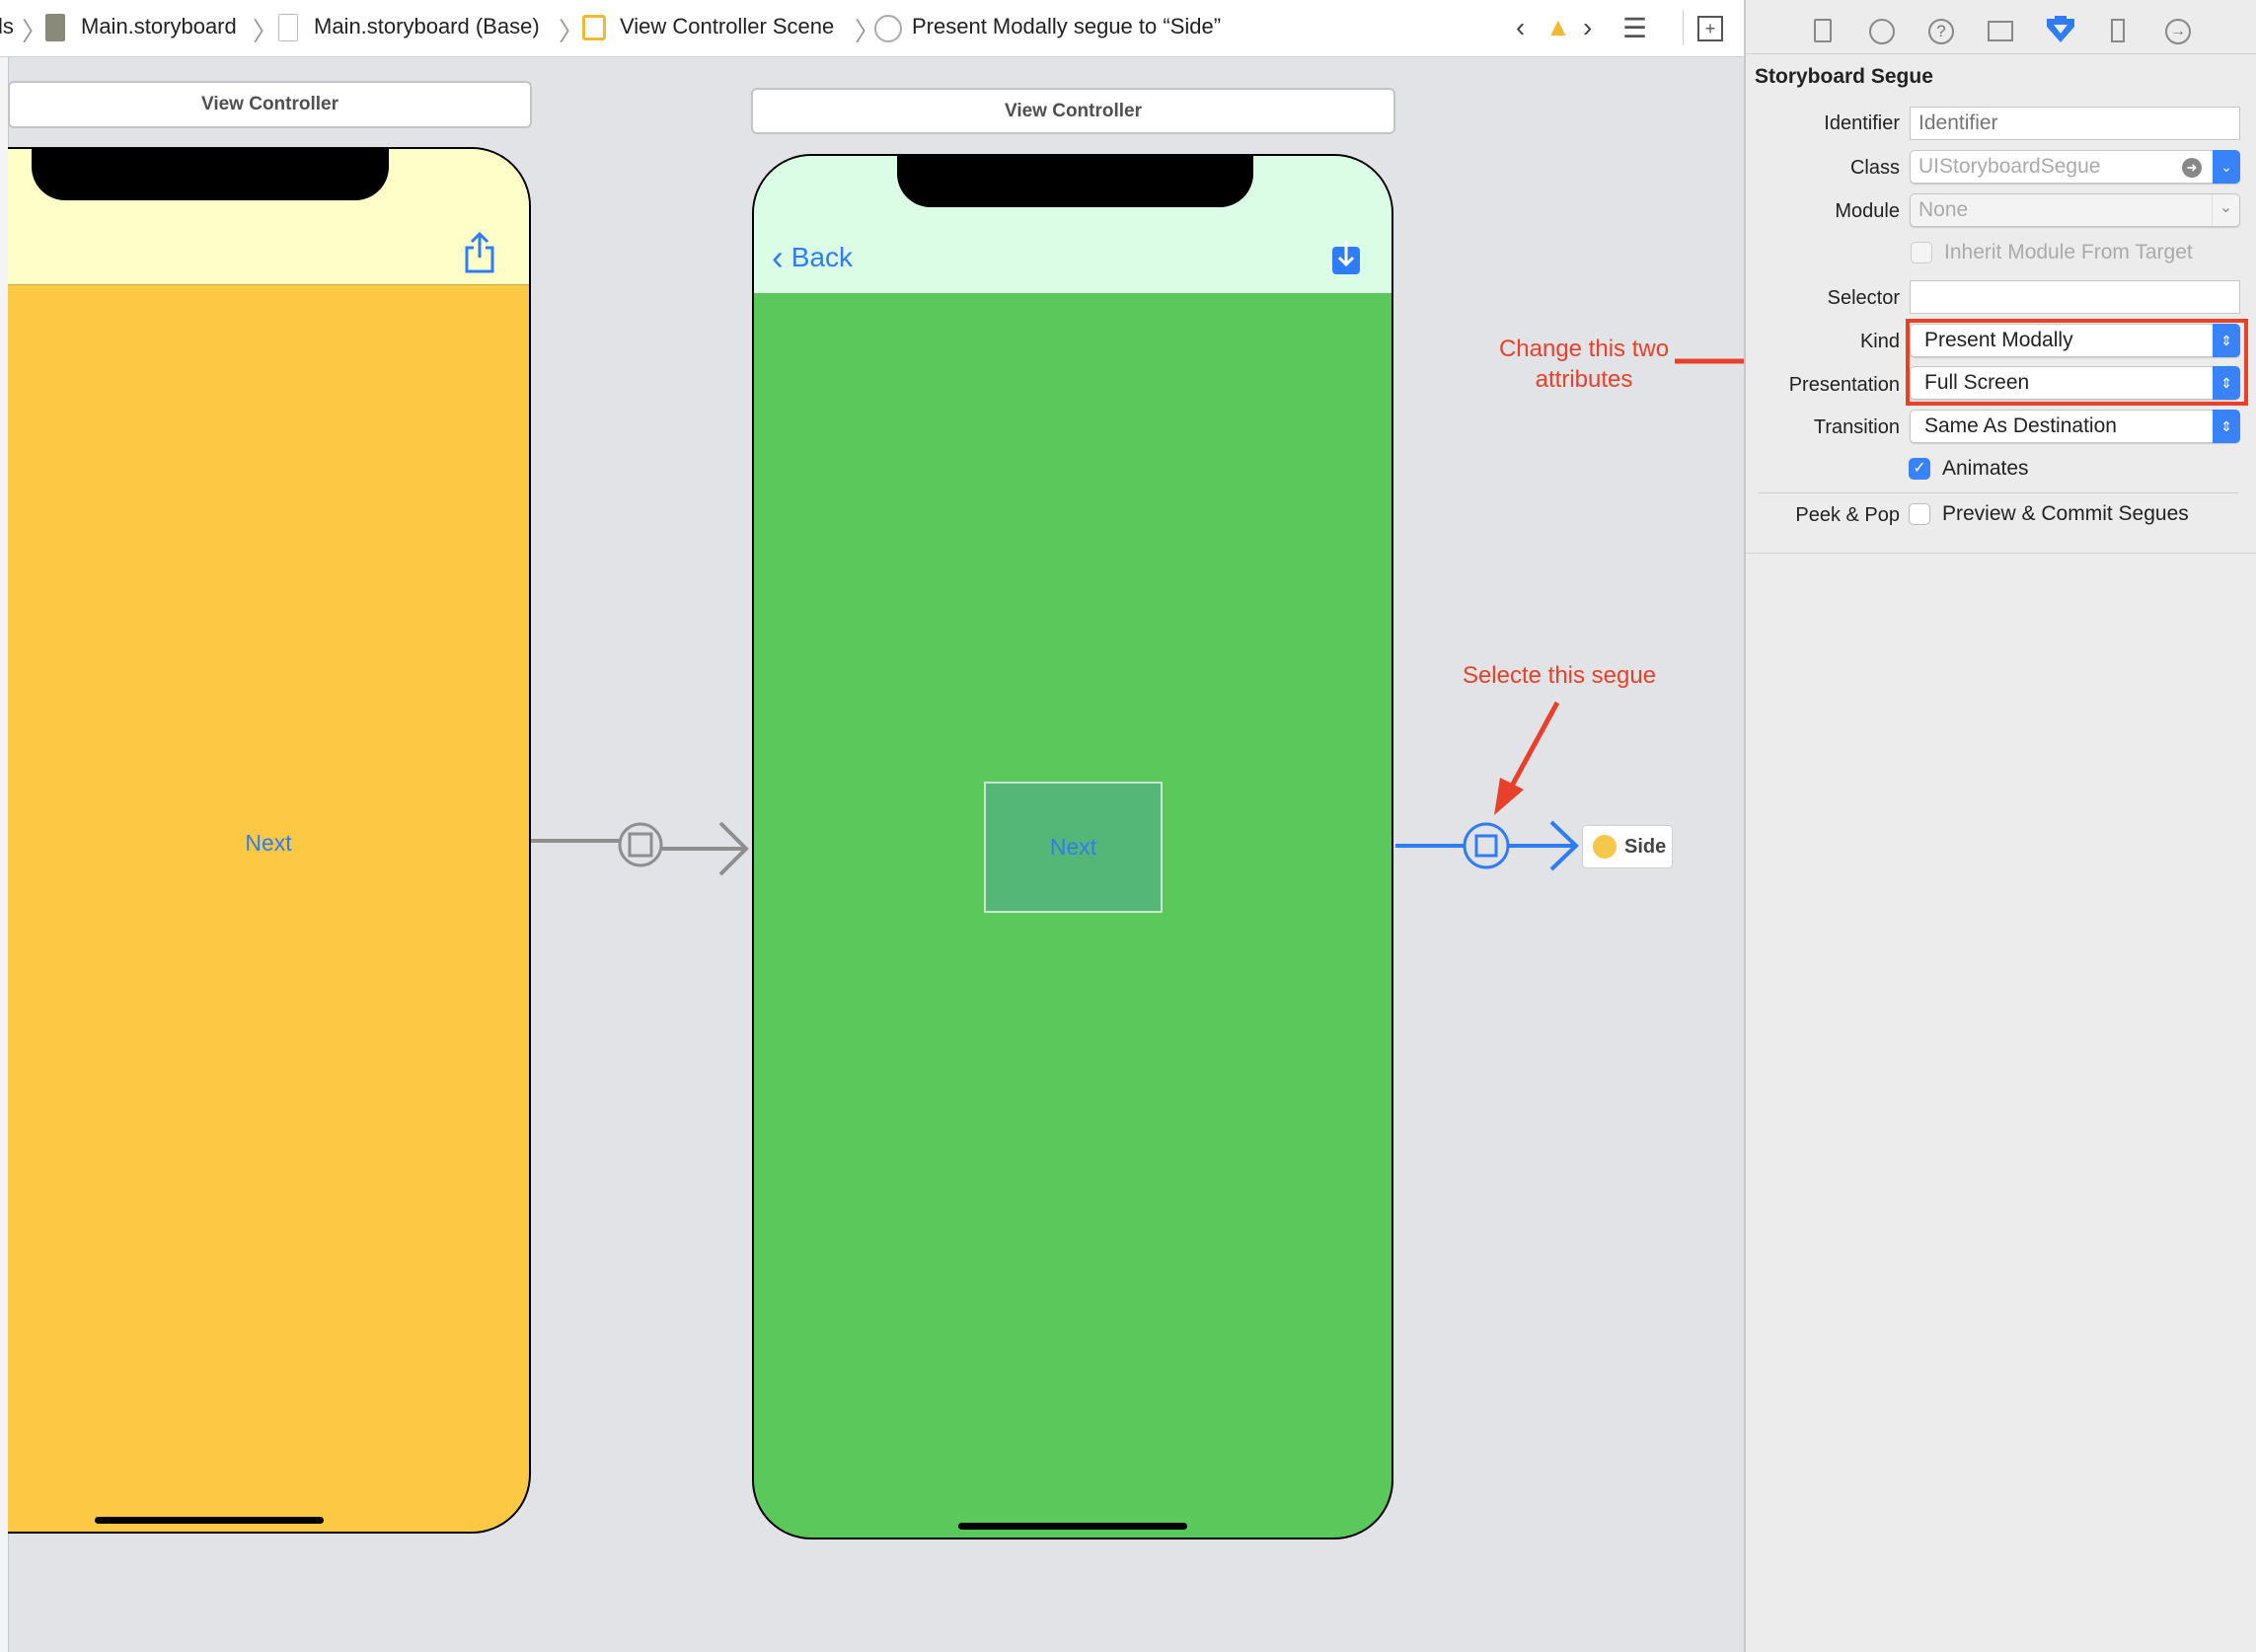 The width and height of the screenshot is (2256, 1652). What do you see at coordinates (1862, 123) in the screenshot?
I see `identifier-label: Identifier` at bounding box center [1862, 123].